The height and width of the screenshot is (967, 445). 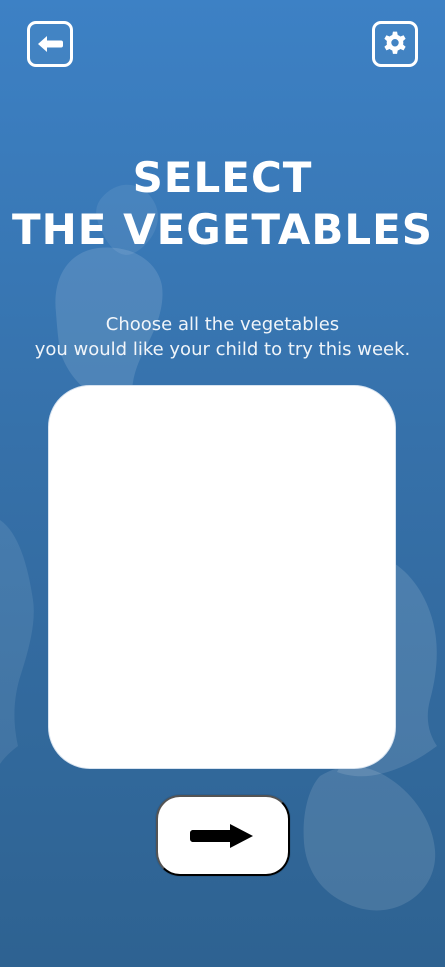 What do you see at coordinates (222, 324) in the screenshot?
I see `instructions-line-1: Choose all the vegetables` at bounding box center [222, 324].